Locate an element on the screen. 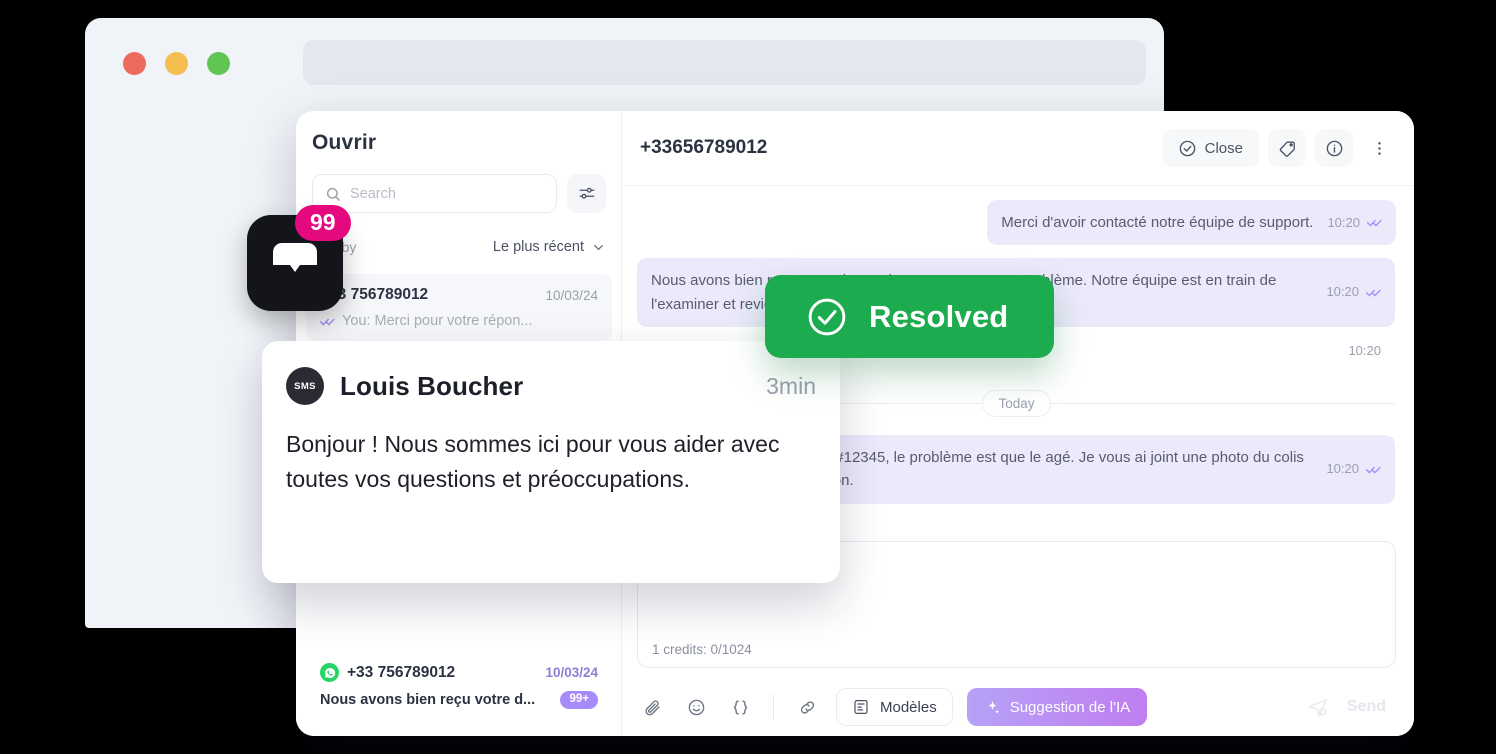 The height and width of the screenshot is (754, 1496). avatar: SMS is located at coordinates (305, 388).